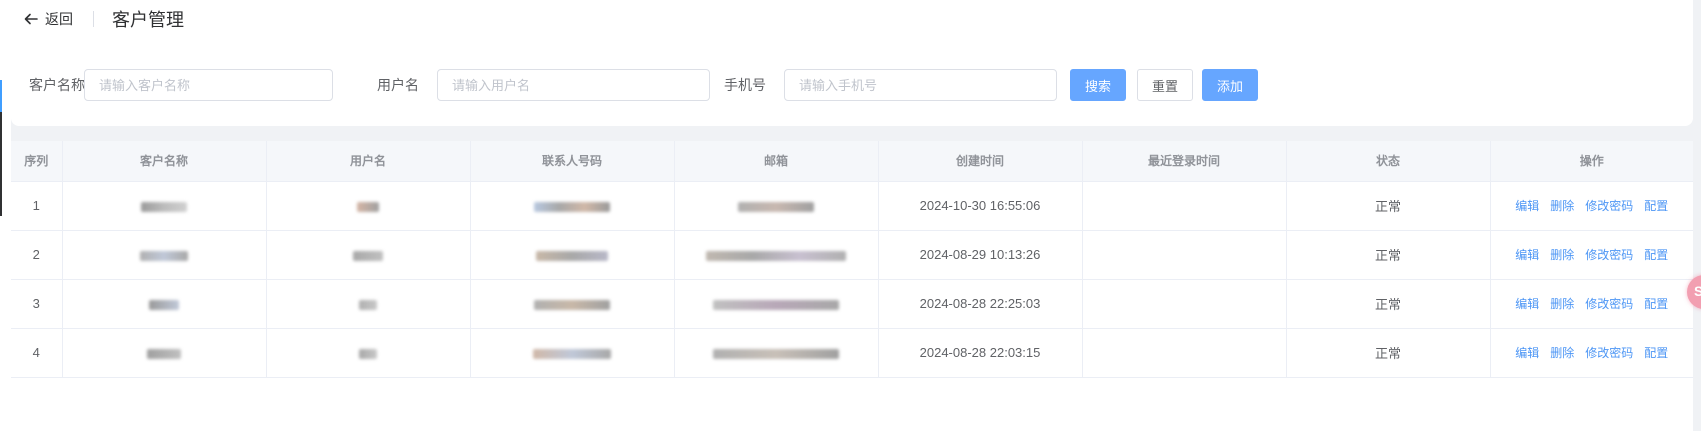 The width and height of the screenshot is (1701, 431). What do you see at coordinates (776, 161) in the screenshot?
I see `column-header: 邮箱` at bounding box center [776, 161].